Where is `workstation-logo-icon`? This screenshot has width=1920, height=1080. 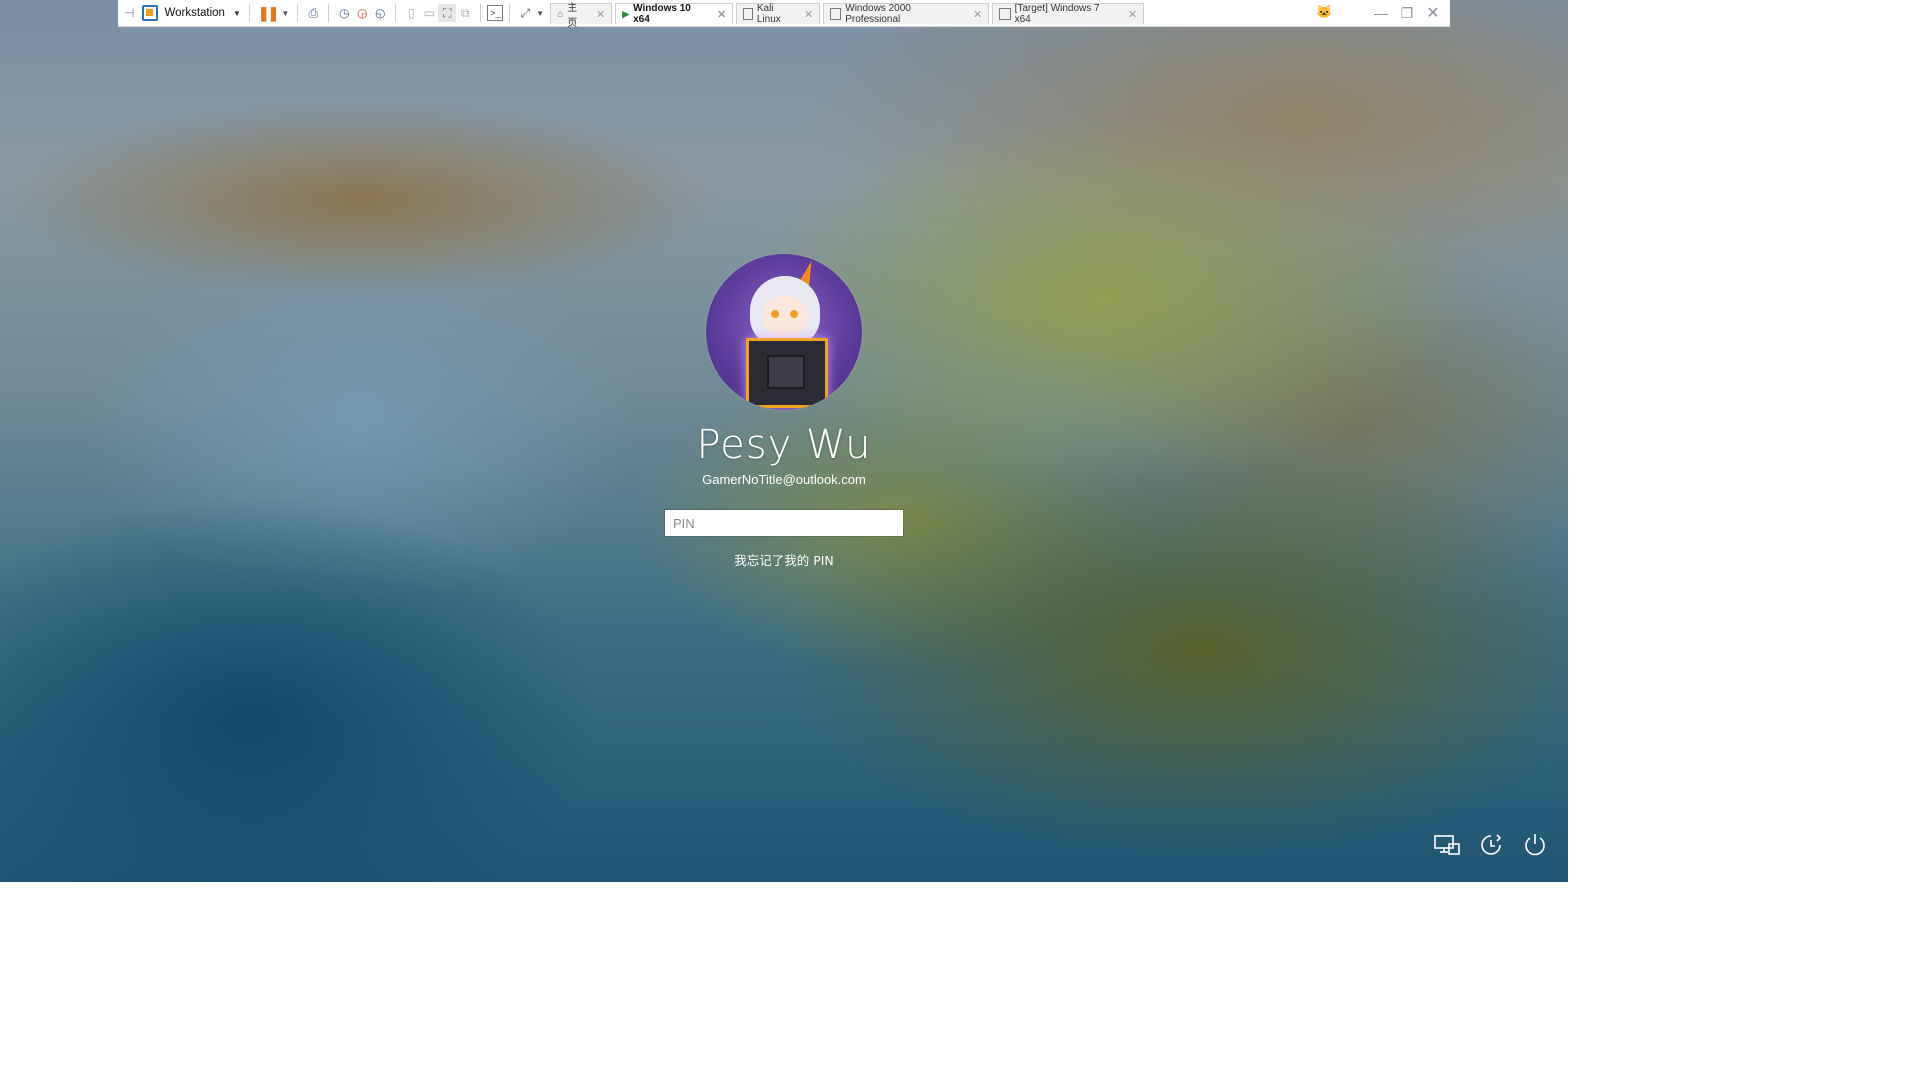 workstation-logo-icon is located at coordinates (150, 13).